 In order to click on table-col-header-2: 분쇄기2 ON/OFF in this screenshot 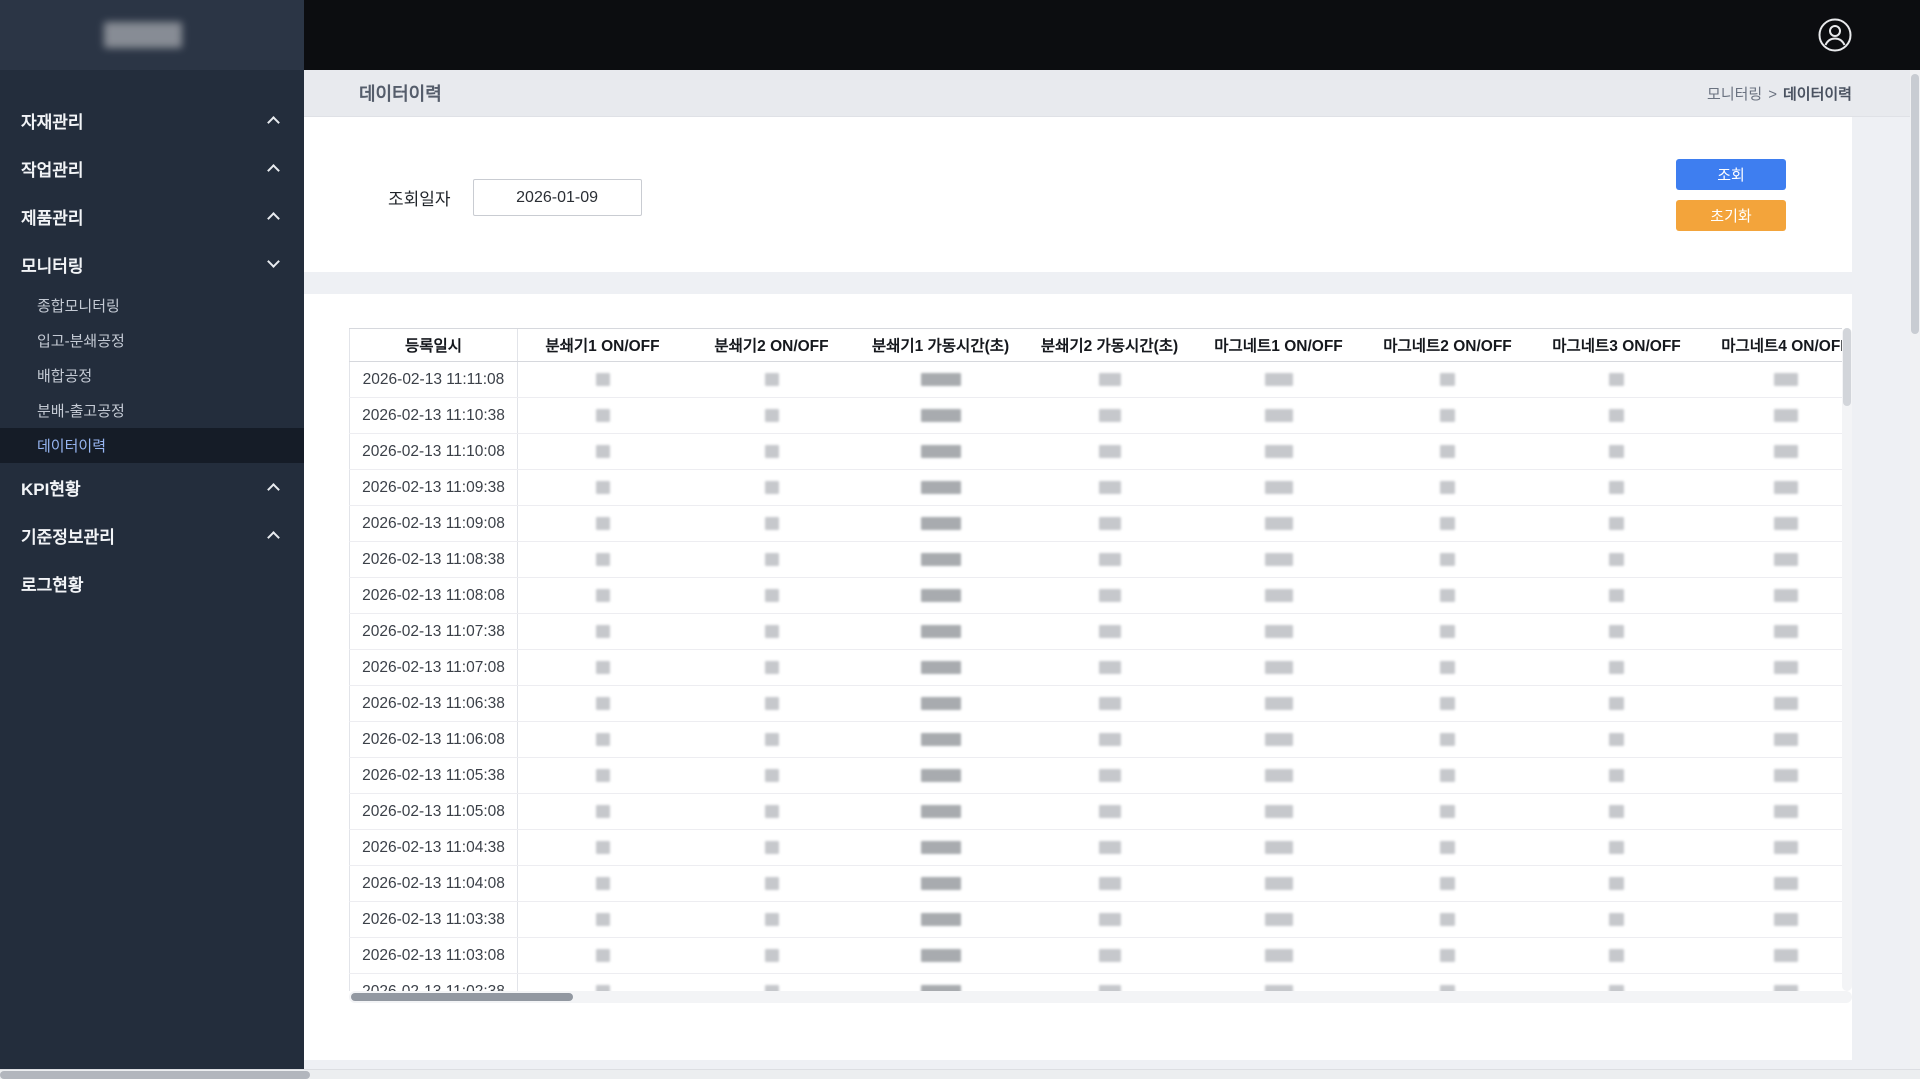, I will do `click(771, 346)`.